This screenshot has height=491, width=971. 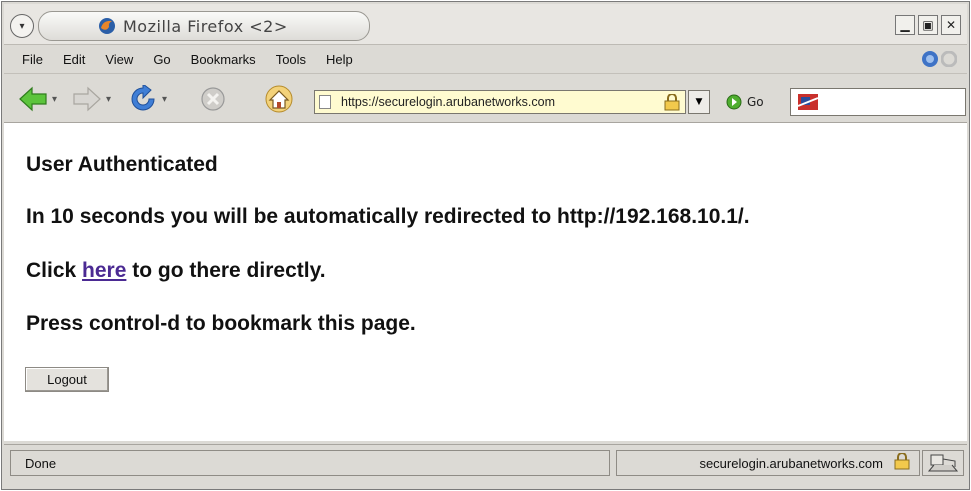 I want to click on lock-icon, so click(x=672, y=104).